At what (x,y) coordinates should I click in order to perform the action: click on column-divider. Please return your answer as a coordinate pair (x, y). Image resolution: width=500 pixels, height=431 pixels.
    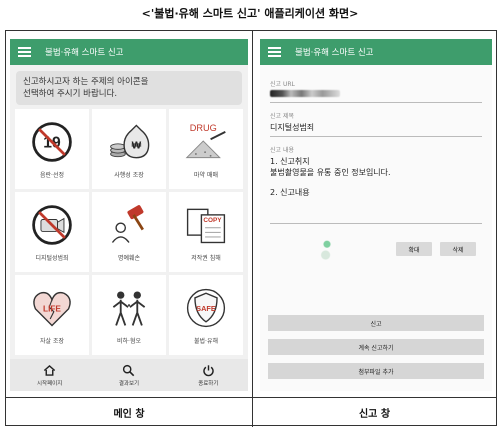
    Looking at the image, I should click on (252, 229).